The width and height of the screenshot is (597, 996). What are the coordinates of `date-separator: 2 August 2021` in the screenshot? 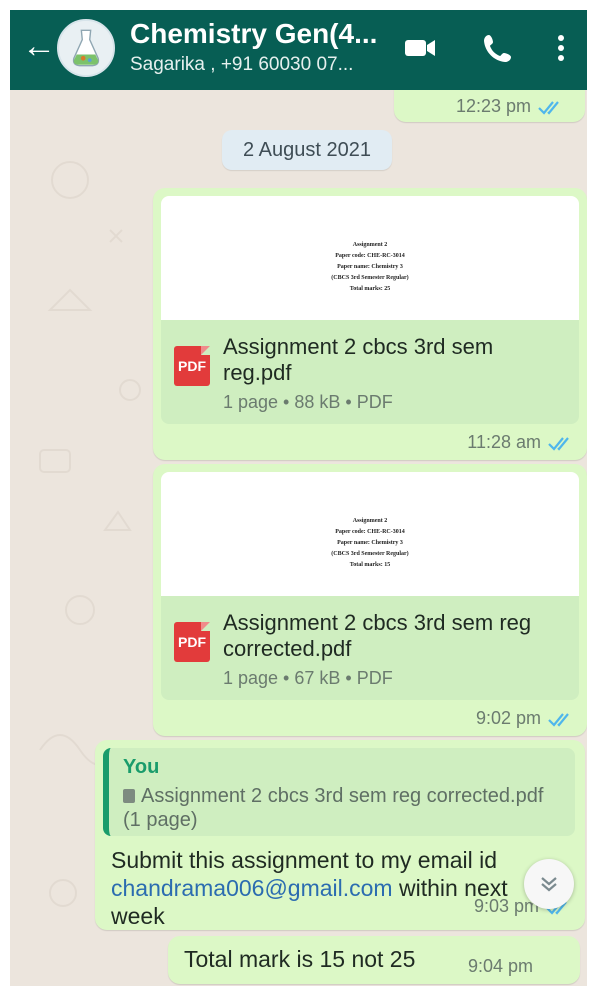 It's located at (307, 150).